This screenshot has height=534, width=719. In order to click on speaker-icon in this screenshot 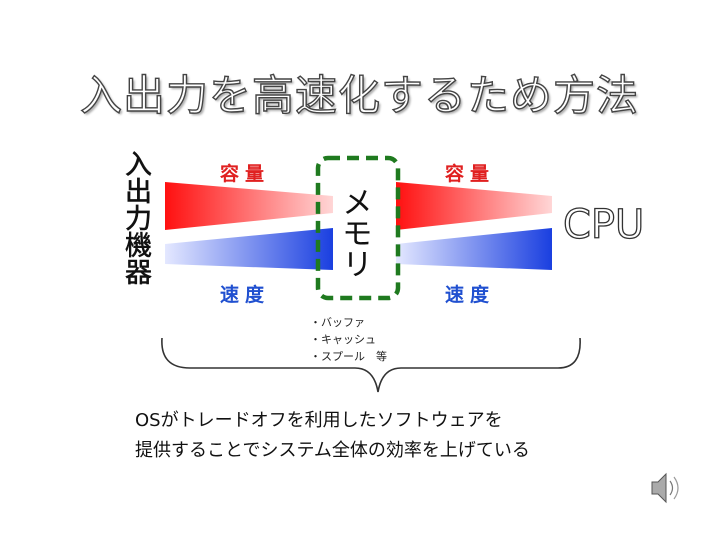, I will do `click(665, 488)`.